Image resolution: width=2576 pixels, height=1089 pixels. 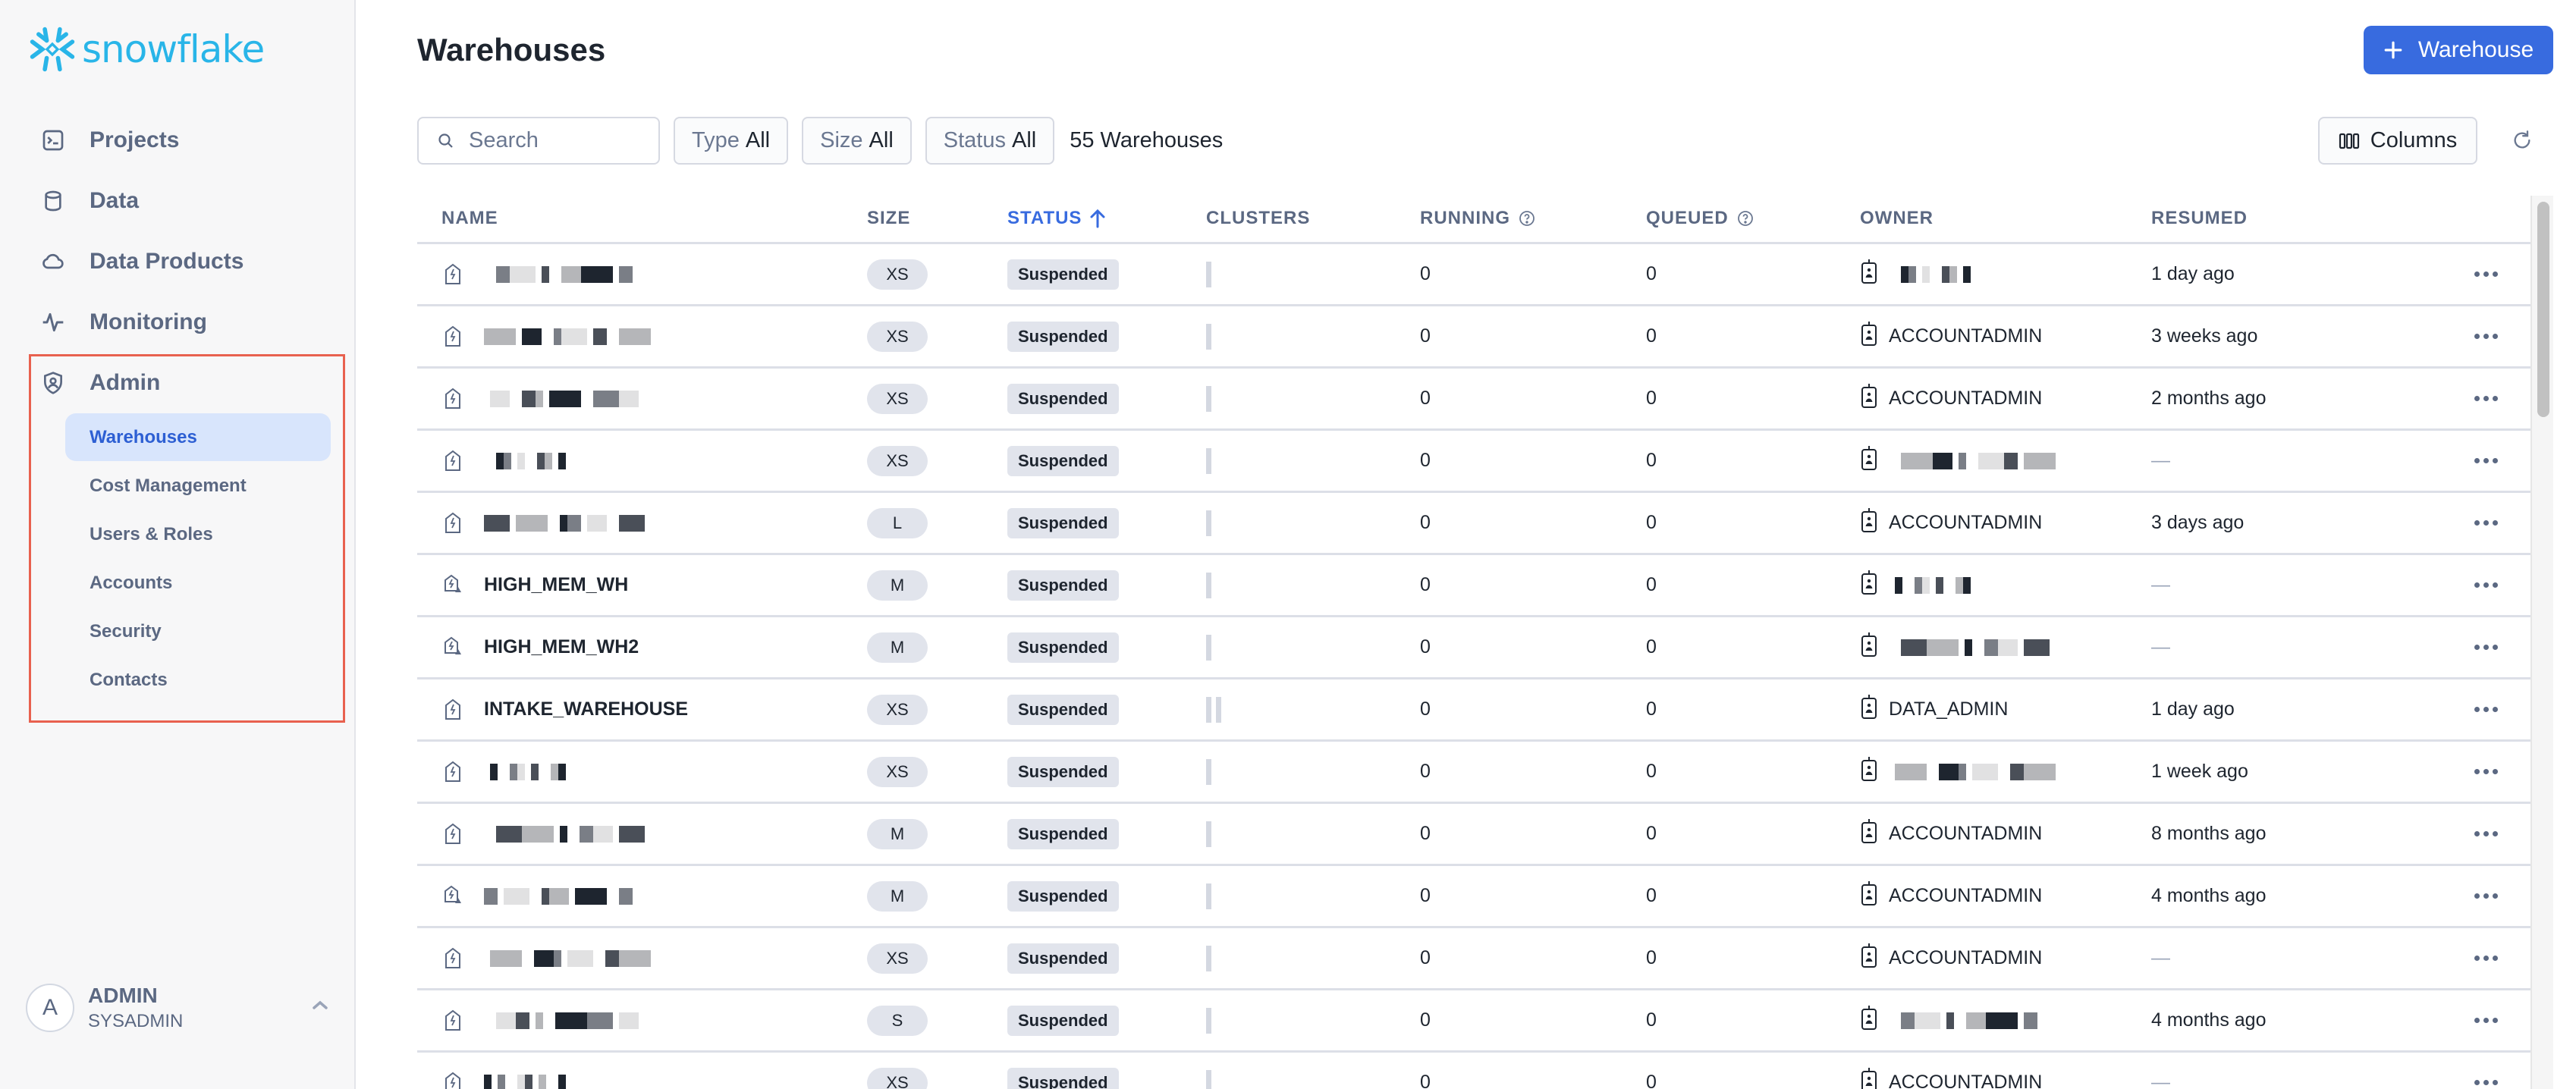 What do you see at coordinates (2522, 140) in the screenshot?
I see `refresh-icon` at bounding box center [2522, 140].